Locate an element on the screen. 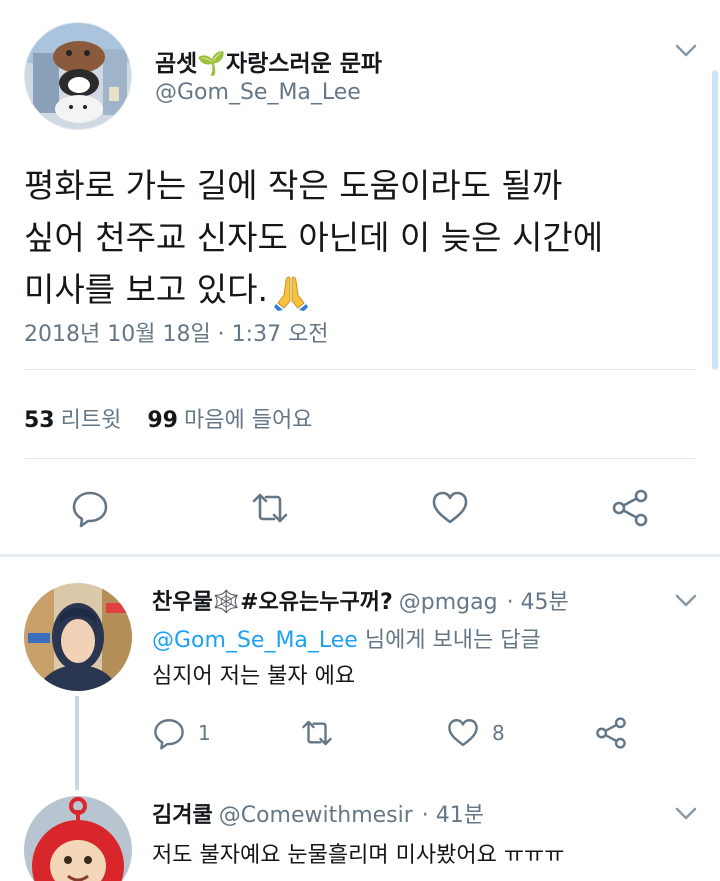 The height and width of the screenshot is (881, 720). like-count: 99 is located at coordinates (162, 420).